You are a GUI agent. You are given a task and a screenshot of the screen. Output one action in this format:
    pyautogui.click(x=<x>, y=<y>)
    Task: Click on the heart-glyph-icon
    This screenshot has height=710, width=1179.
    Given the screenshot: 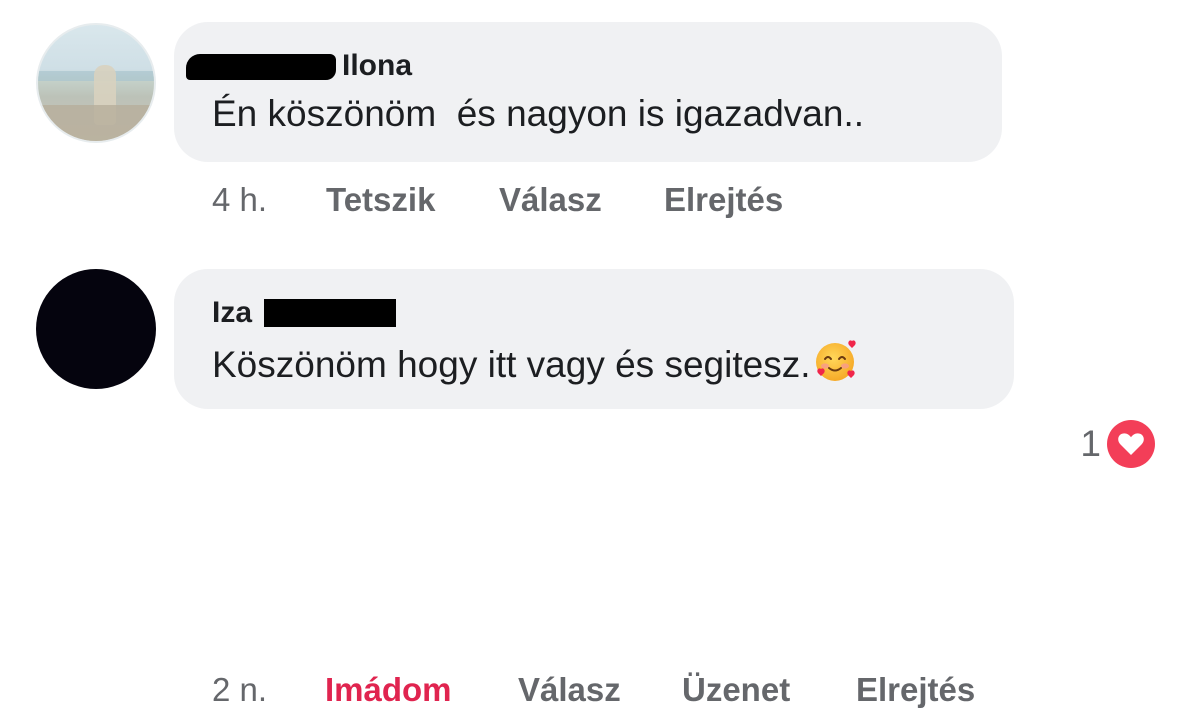 What is the action you would take?
    pyautogui.click(x=1131, y=444)
    